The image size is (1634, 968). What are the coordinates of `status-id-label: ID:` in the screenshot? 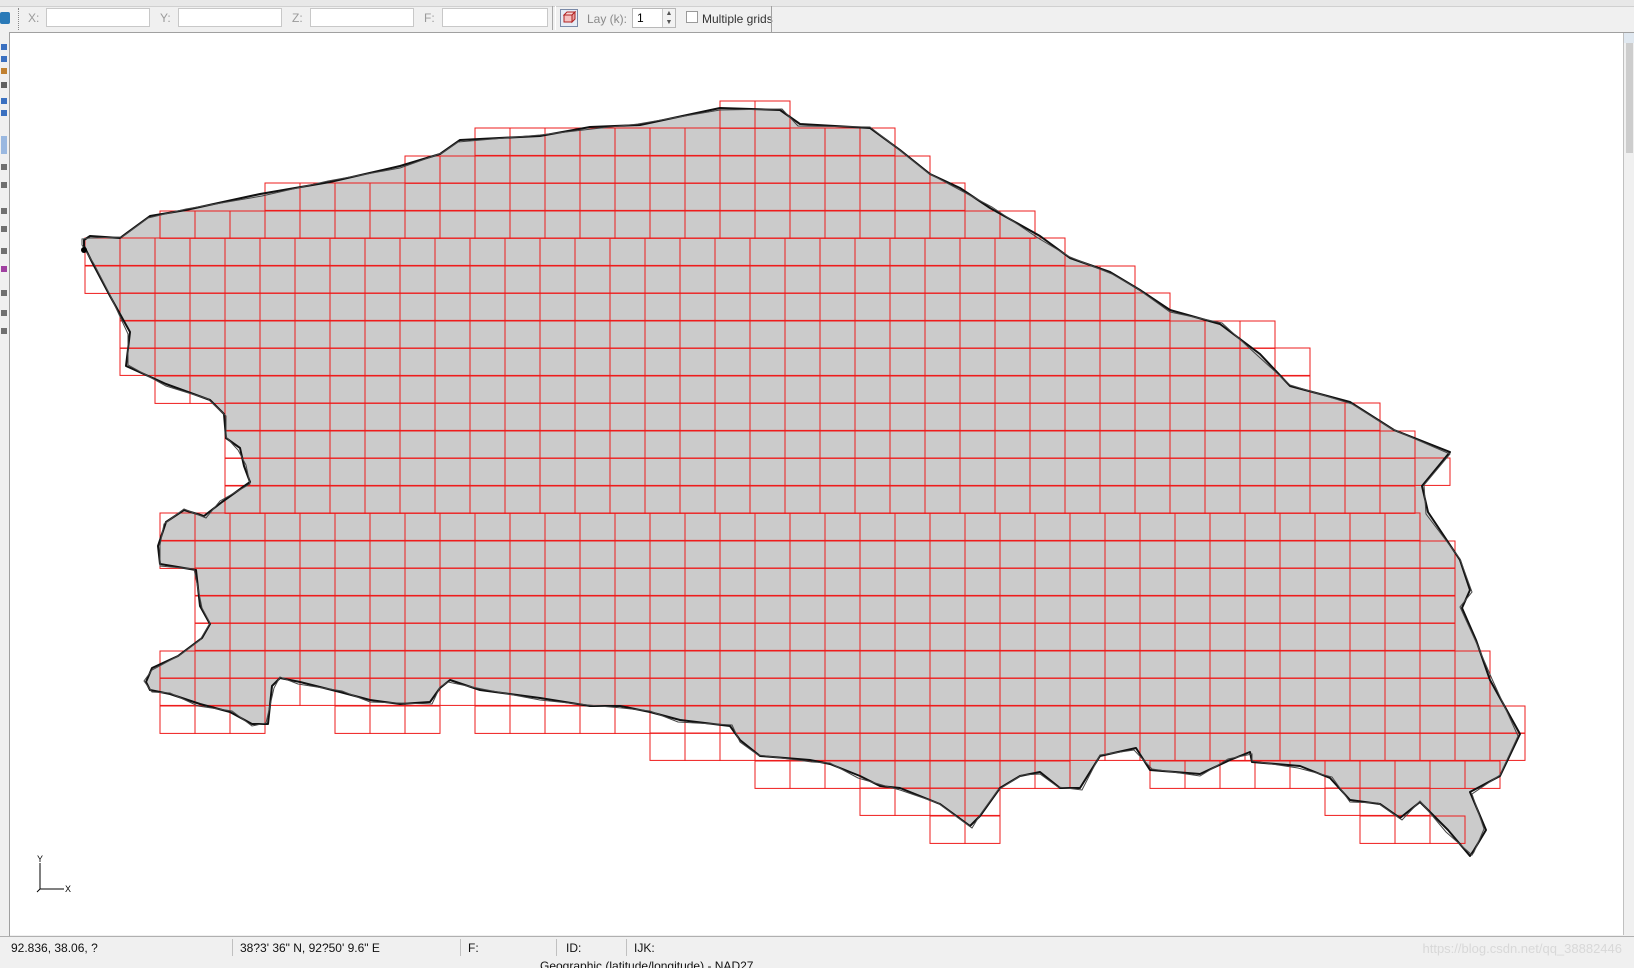 It's located at (574, 948).